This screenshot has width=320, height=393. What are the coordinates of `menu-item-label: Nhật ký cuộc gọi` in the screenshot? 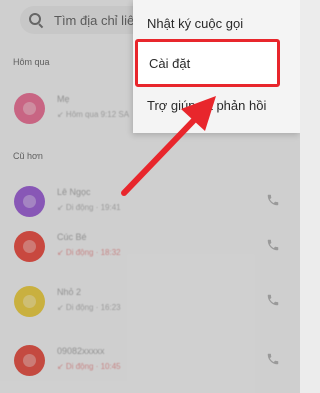 It's located at (195, 23).